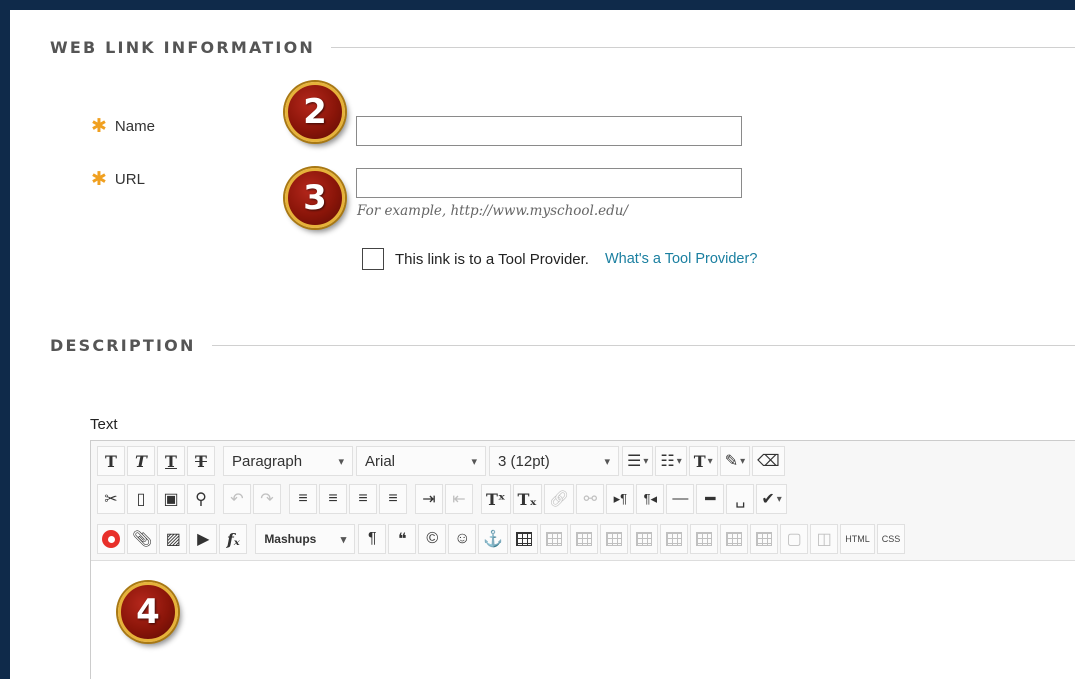 This screenshot has height=679, width=1075. I want to click on section-title: DESCRIPTION, so click(123, 345).